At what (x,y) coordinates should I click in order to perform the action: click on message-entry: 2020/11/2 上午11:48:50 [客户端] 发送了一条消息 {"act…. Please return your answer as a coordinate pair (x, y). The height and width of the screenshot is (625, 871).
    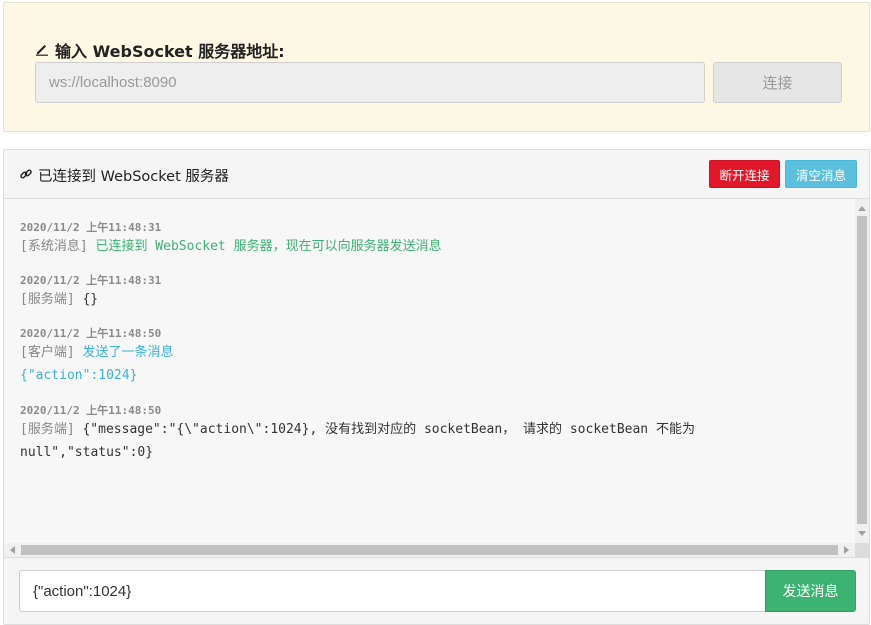
    Looking at the image, I should click on (380, 357).